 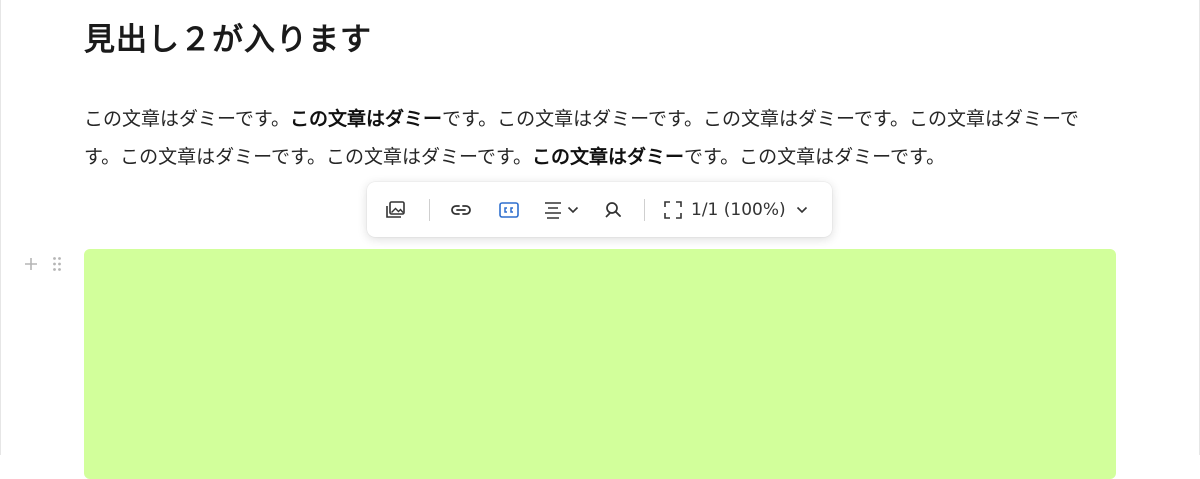 I want to click on zoom-dropdown: 1/1 (100%), so click(x=745, y=210).